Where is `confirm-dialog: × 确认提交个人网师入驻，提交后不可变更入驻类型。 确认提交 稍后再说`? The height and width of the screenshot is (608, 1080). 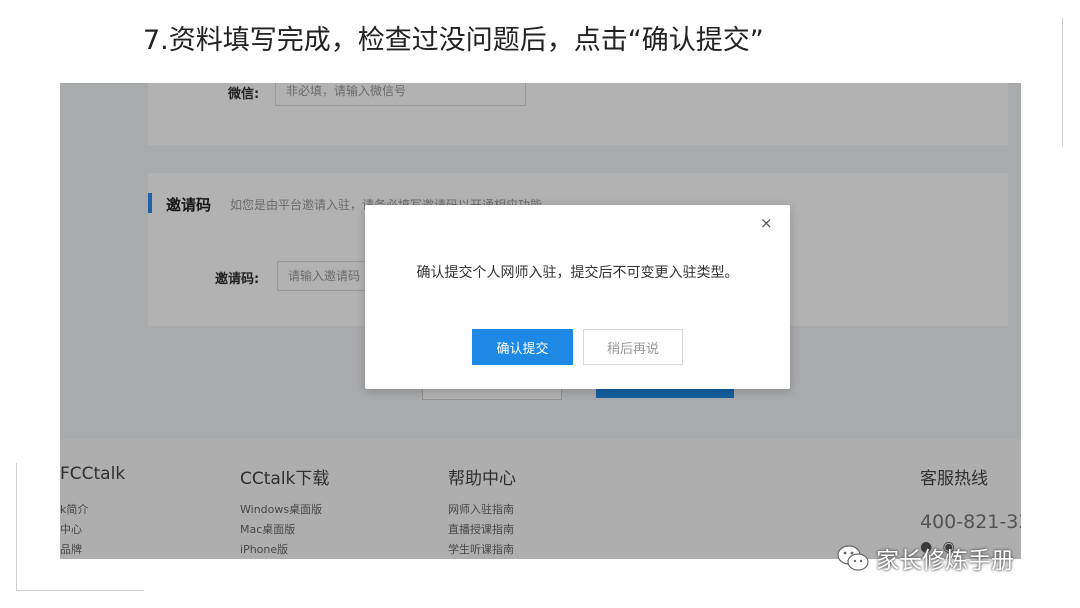
confirm-dialog: × 确认提交个人网师入驻，提交后不可变更入驻类型。 确认提交 稍后再说 is located at coordinates (577, 297).